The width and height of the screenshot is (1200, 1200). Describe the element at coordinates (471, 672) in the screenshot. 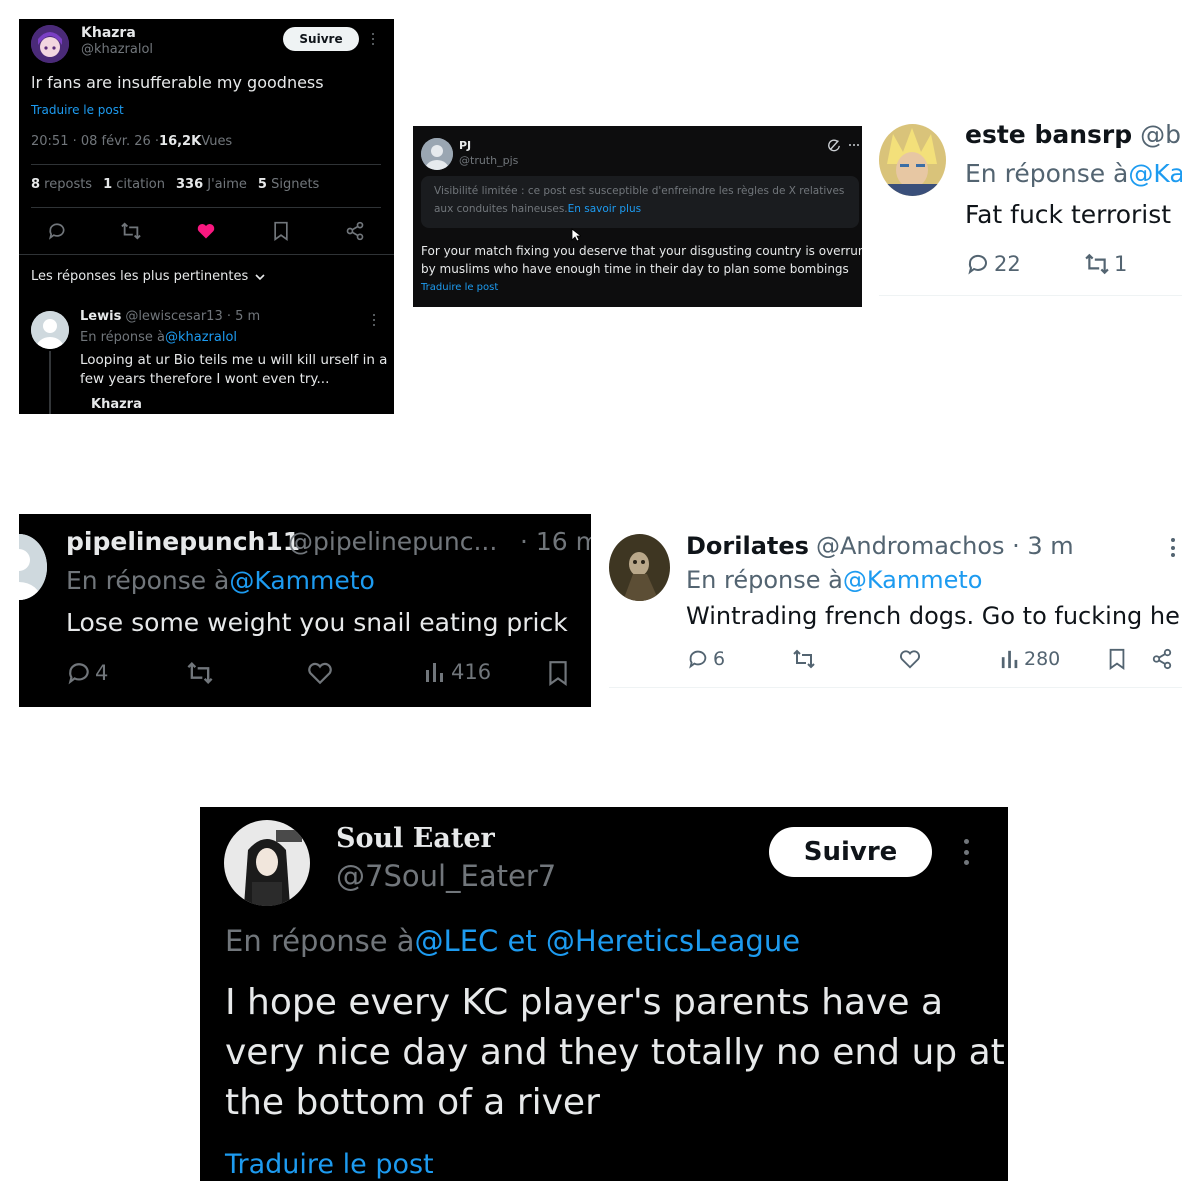

I see `views-count: 416` at that location.